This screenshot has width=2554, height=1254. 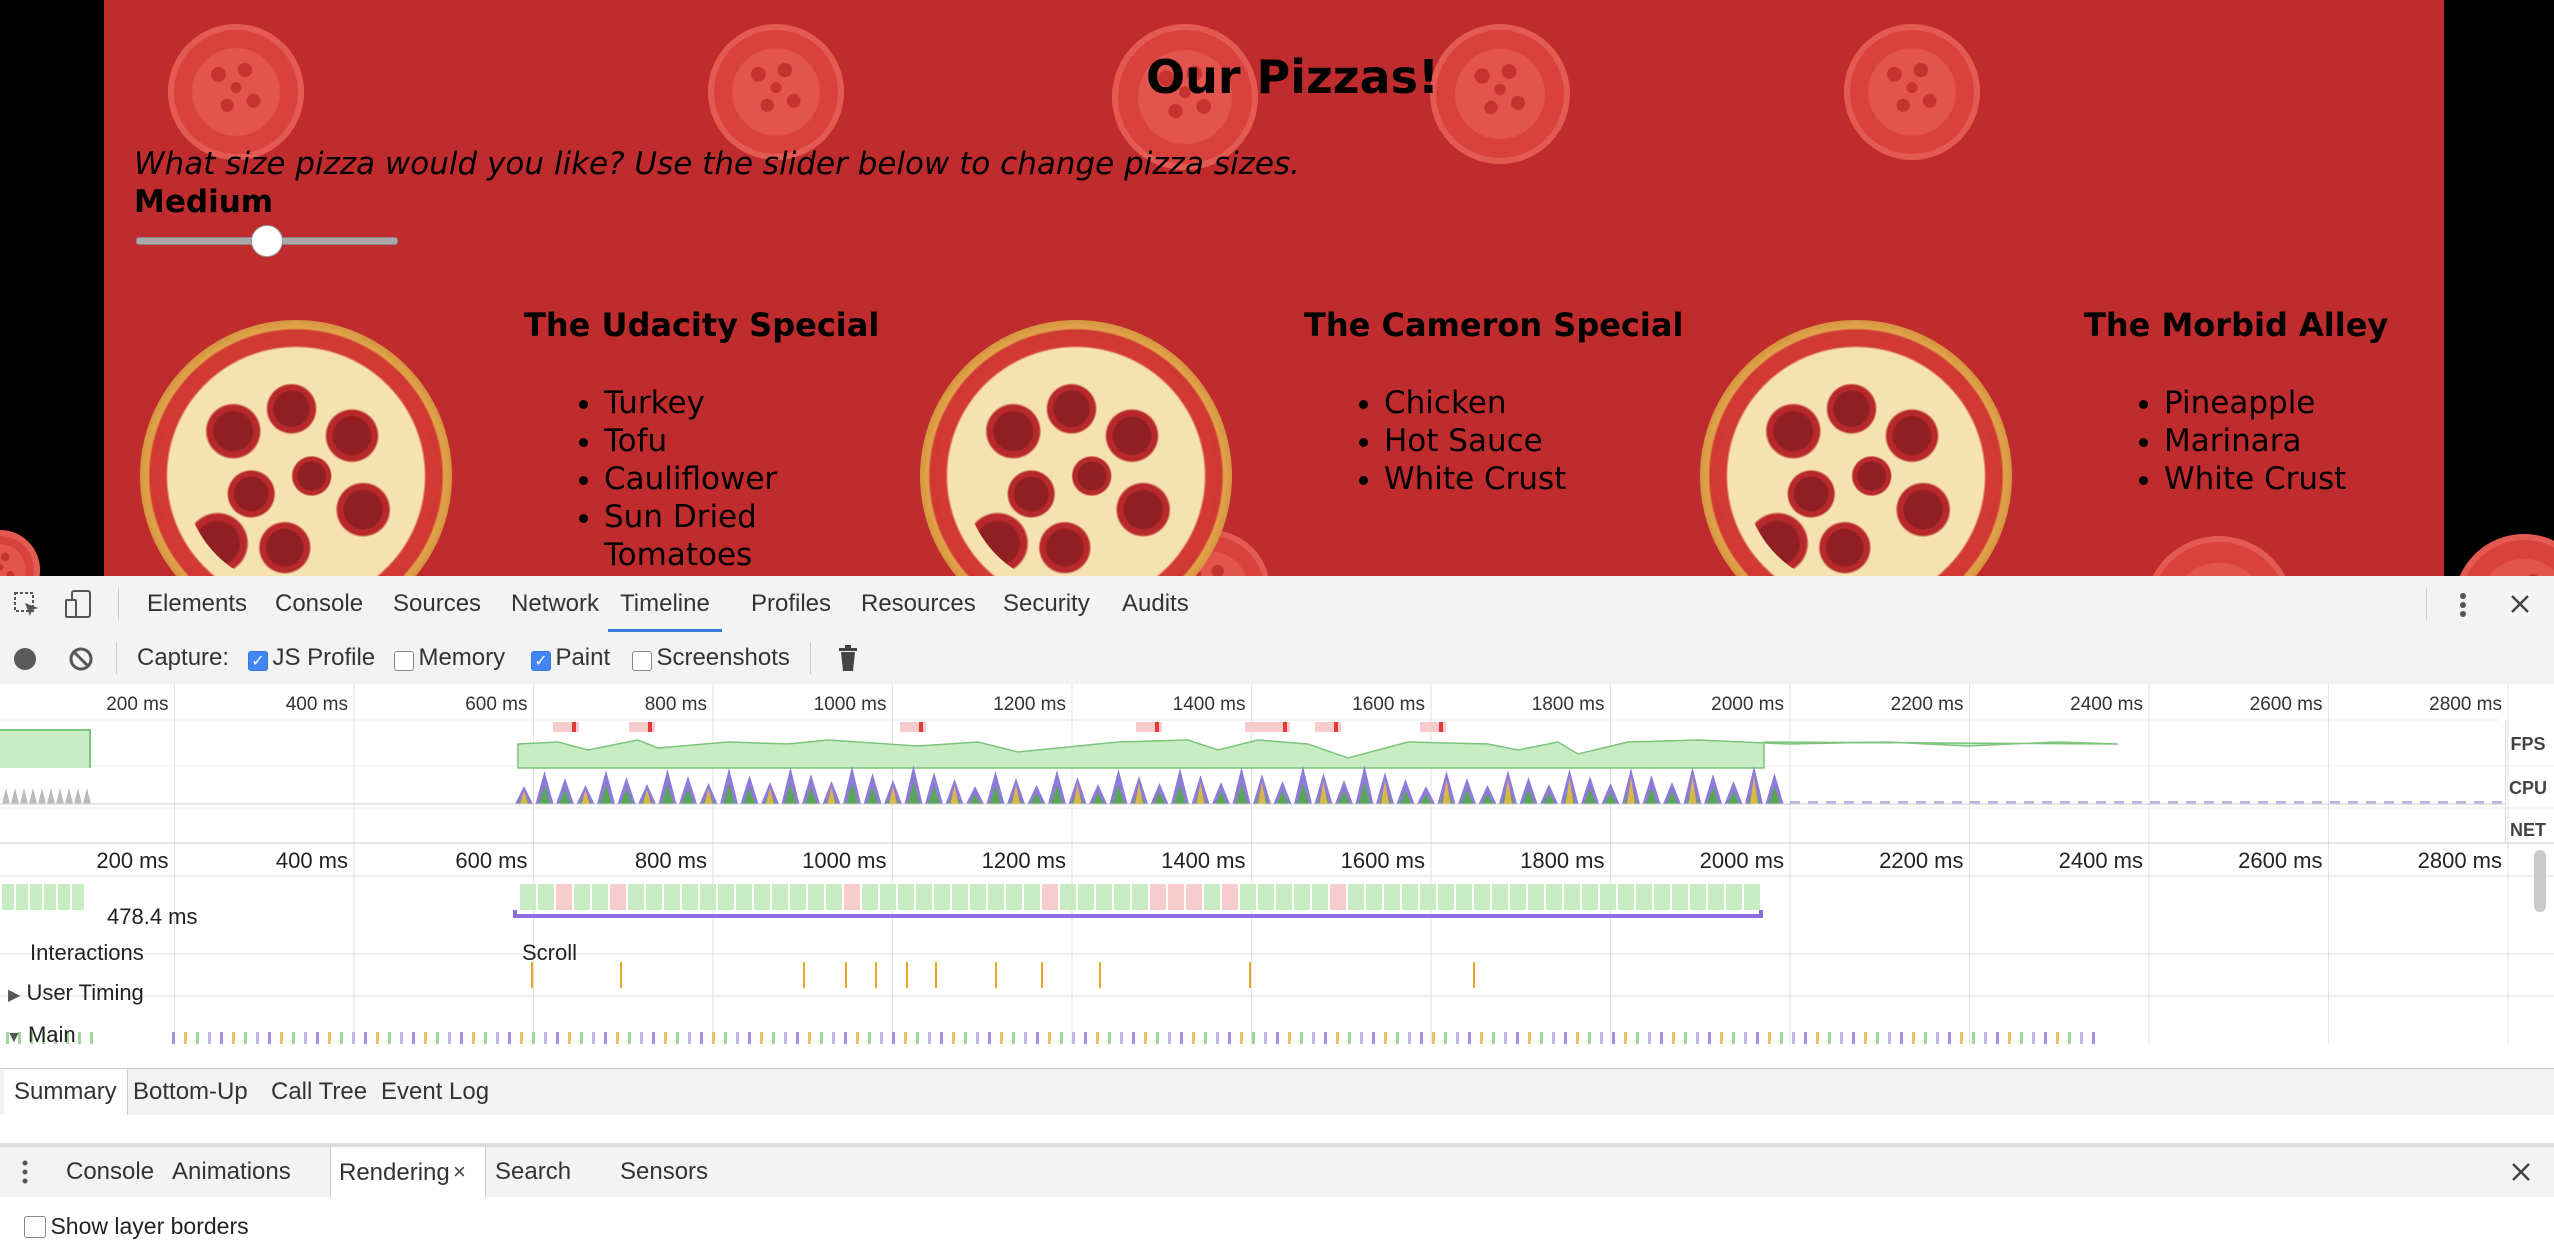 I want to click on tab-timeline: Timeline, so click(x=665, y=604).